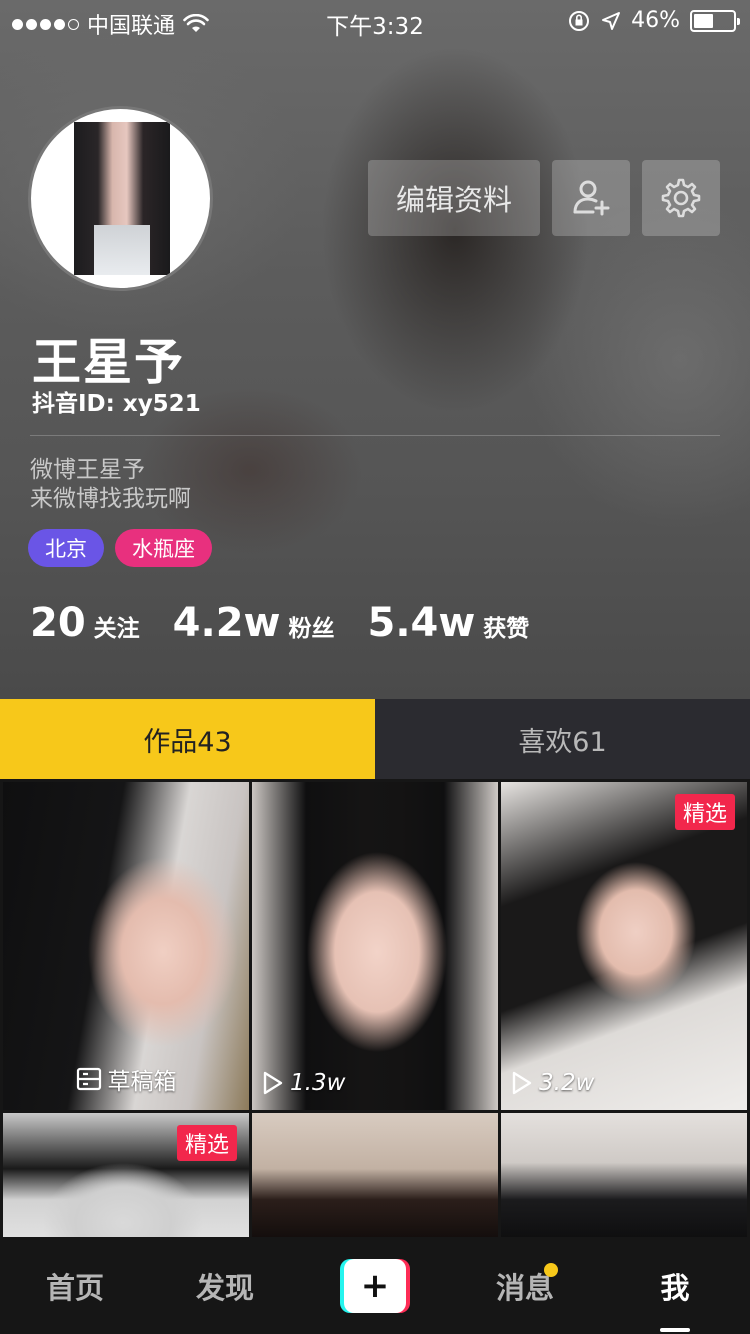 The image size is (750, 1334). I want to click on video-thumbnail: 精选, so click(126, 1175).